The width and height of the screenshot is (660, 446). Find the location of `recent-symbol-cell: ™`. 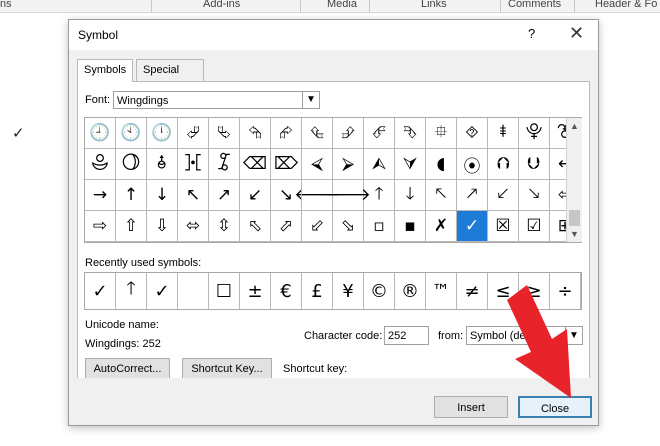

recent-symbol-cell: ™ is located at coordinates (441, 291).